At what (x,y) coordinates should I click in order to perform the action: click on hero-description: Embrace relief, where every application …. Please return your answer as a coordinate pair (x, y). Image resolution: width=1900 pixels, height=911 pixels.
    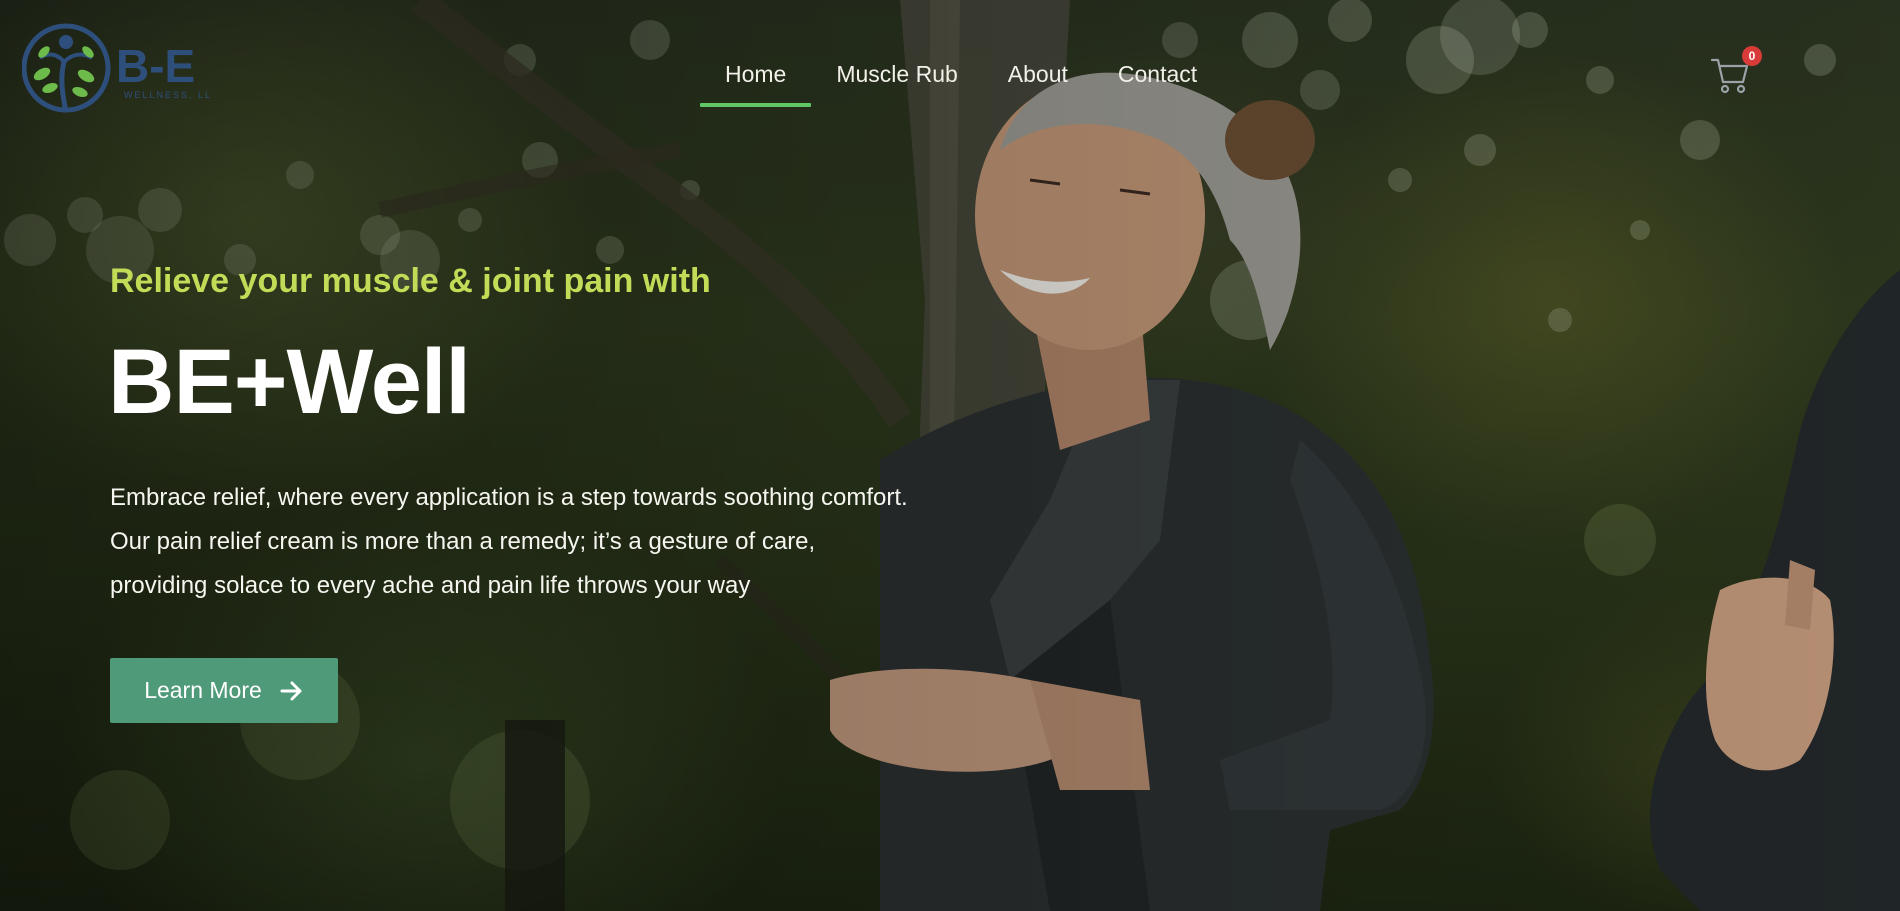
    Looking at the image, I should click on (509, 541).